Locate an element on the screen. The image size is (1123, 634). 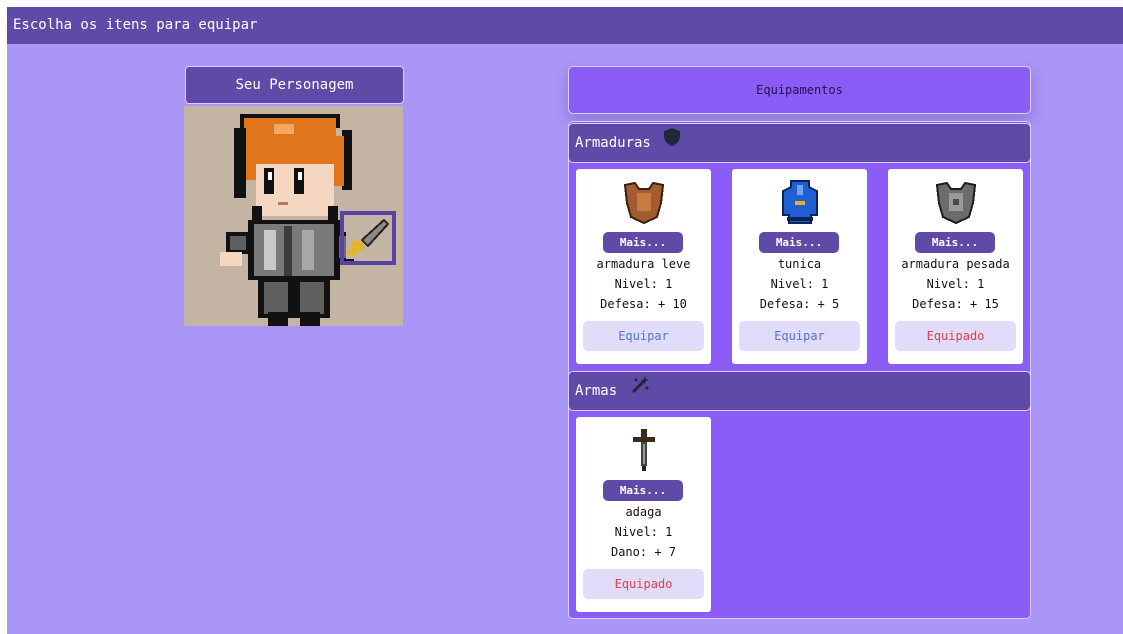
item-name: armadura leve is located at coordinates (643, 264).